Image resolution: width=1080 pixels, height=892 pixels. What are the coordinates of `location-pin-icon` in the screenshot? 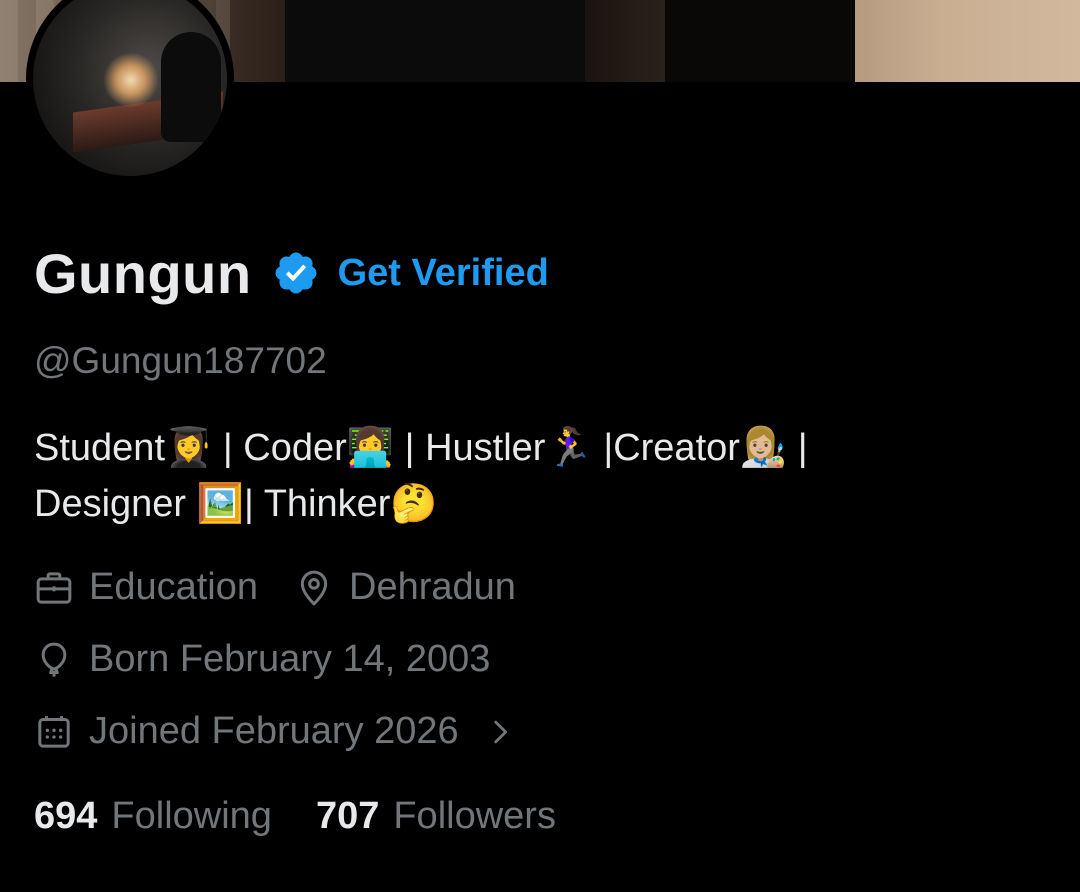 It's located at (314, 588).